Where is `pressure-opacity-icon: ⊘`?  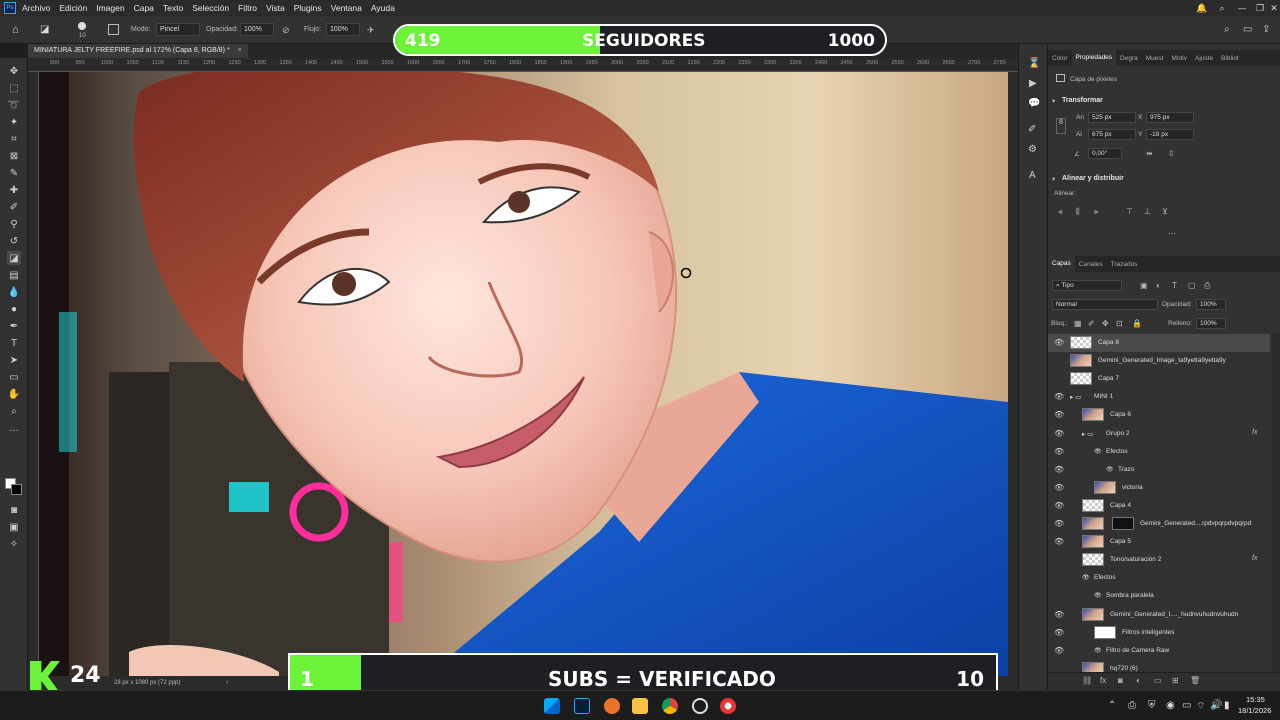 pressure-opacity-icon: ⊘ is located at coordinates (286, 30).